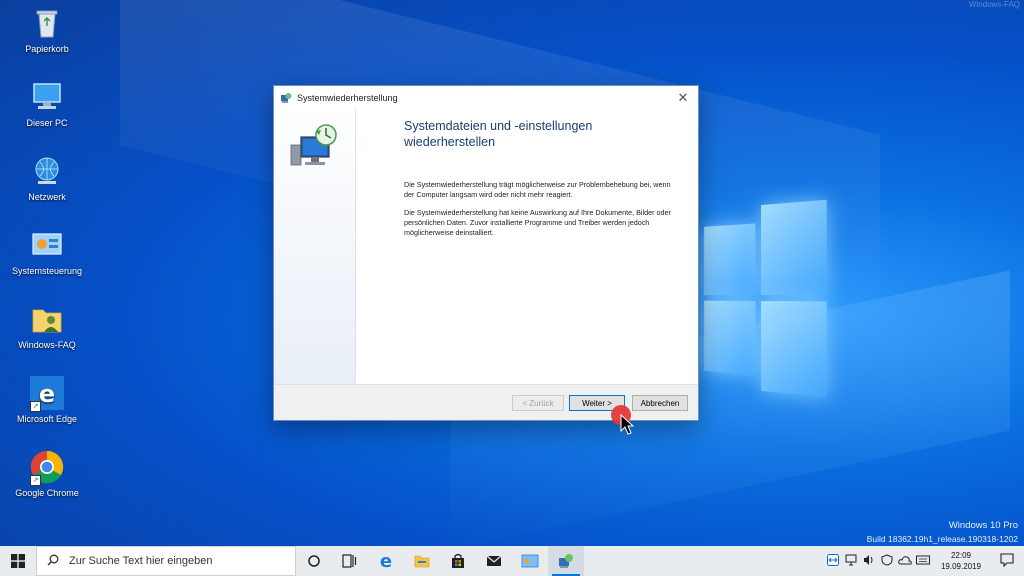 This screenshot has width=1024, height=576. Describe the element at coordinates (141, 561) in the screenshot. I see `search-placeholder: Zur Suche Text hier eingeben` at that location.